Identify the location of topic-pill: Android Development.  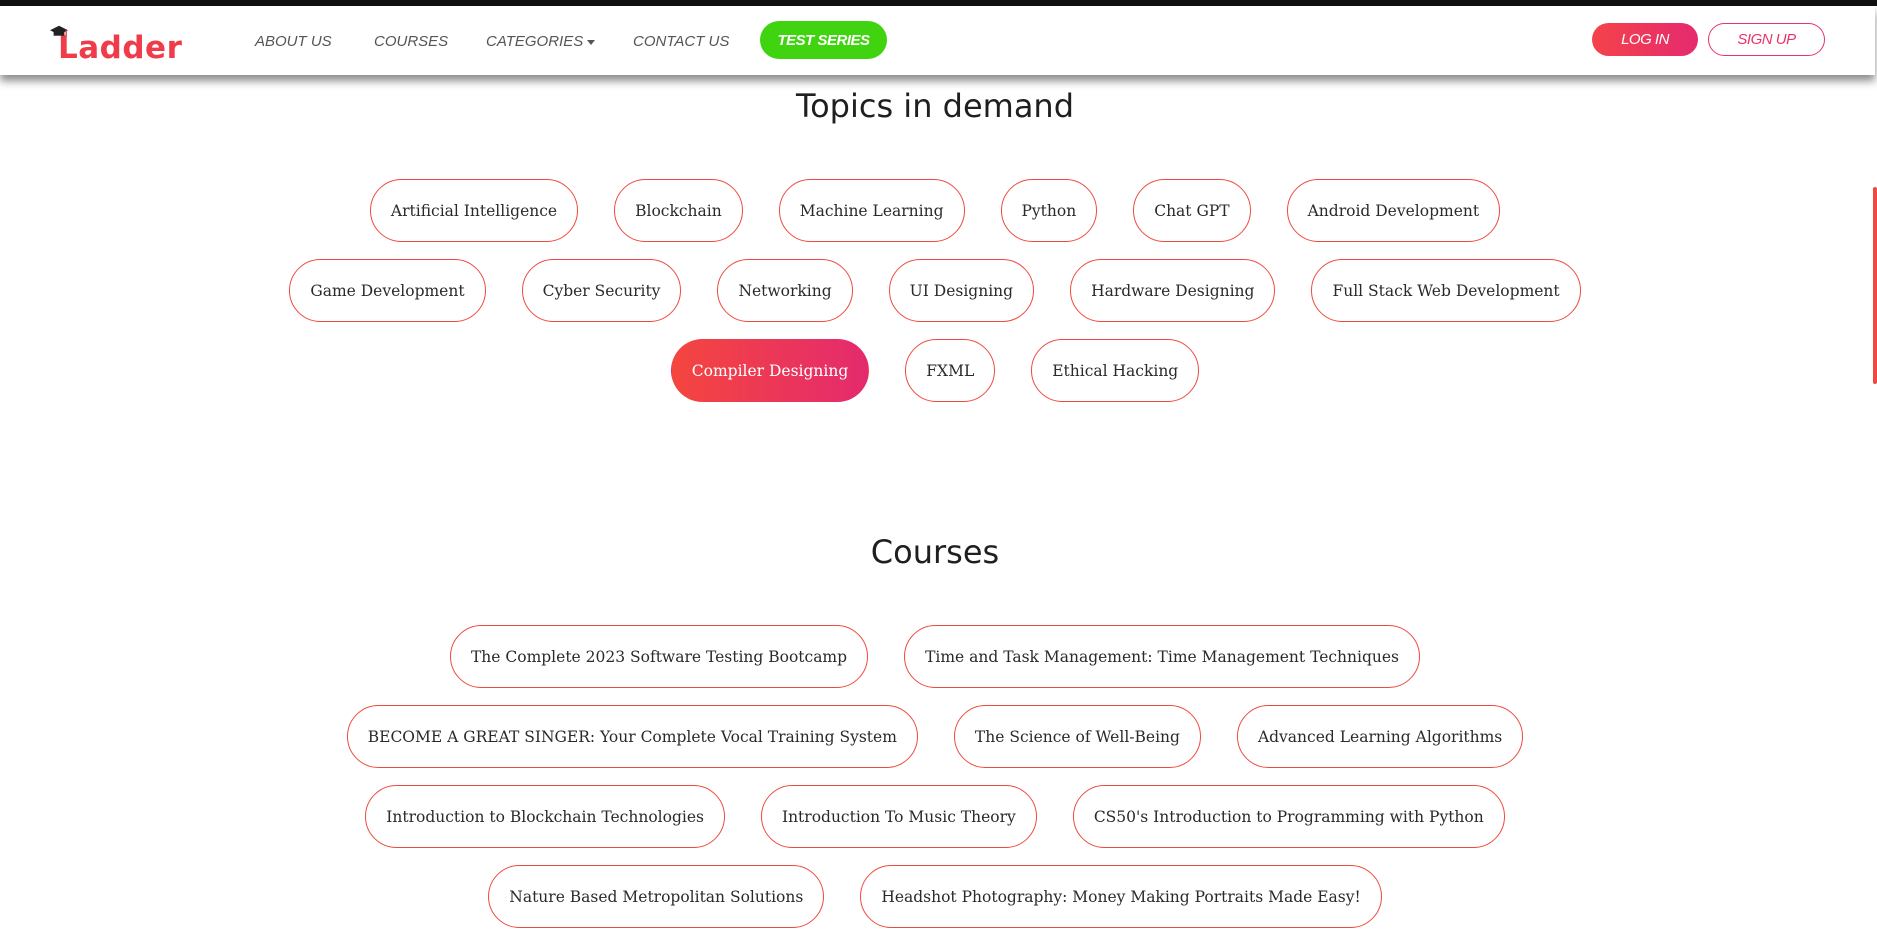
(1393, 210).